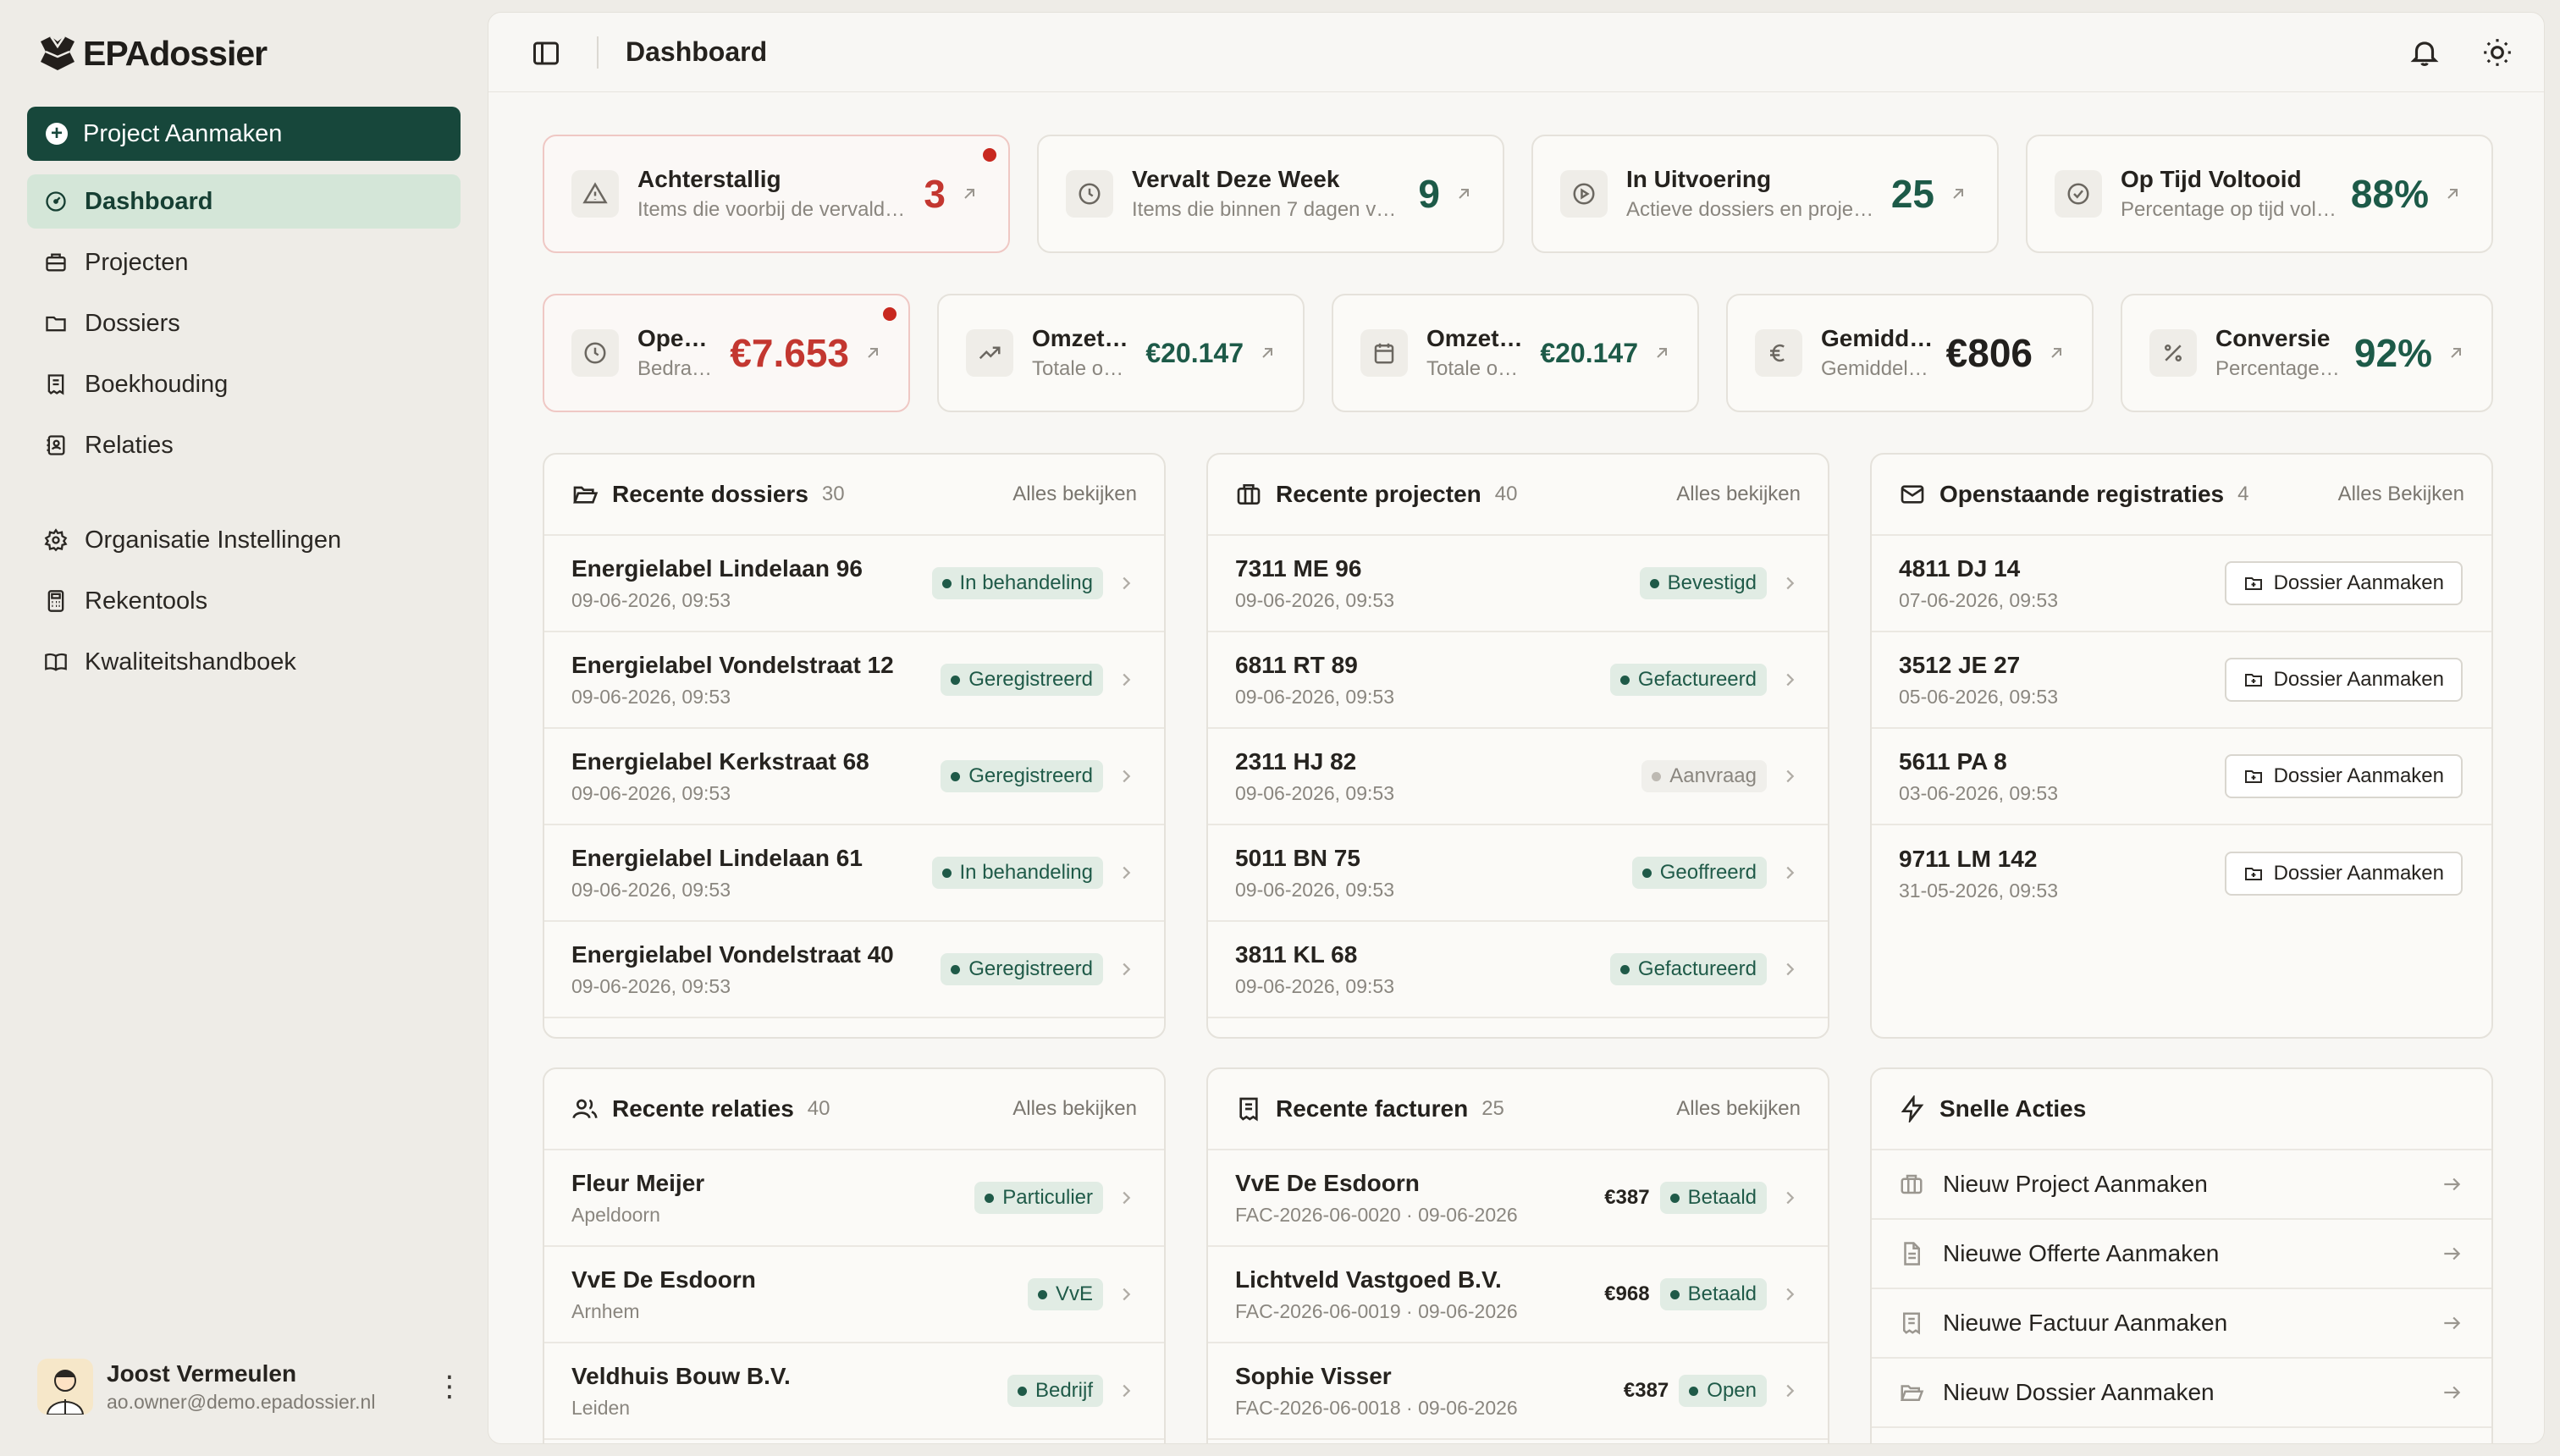 The image size is (2560, 1456). I want to click on sidebar-item-boekhouding: Boekhouding, so click(244, 384).